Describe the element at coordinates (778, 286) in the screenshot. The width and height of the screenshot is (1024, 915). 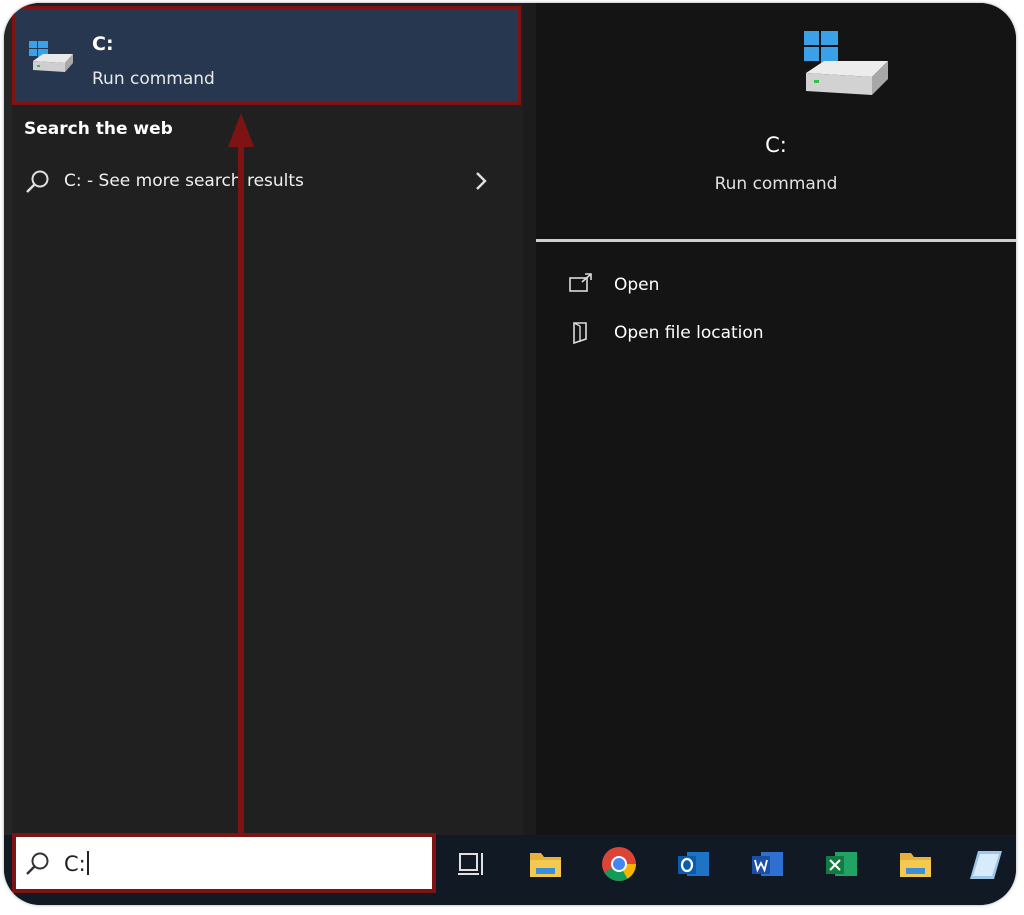
I see `open-action: Open` at that location.